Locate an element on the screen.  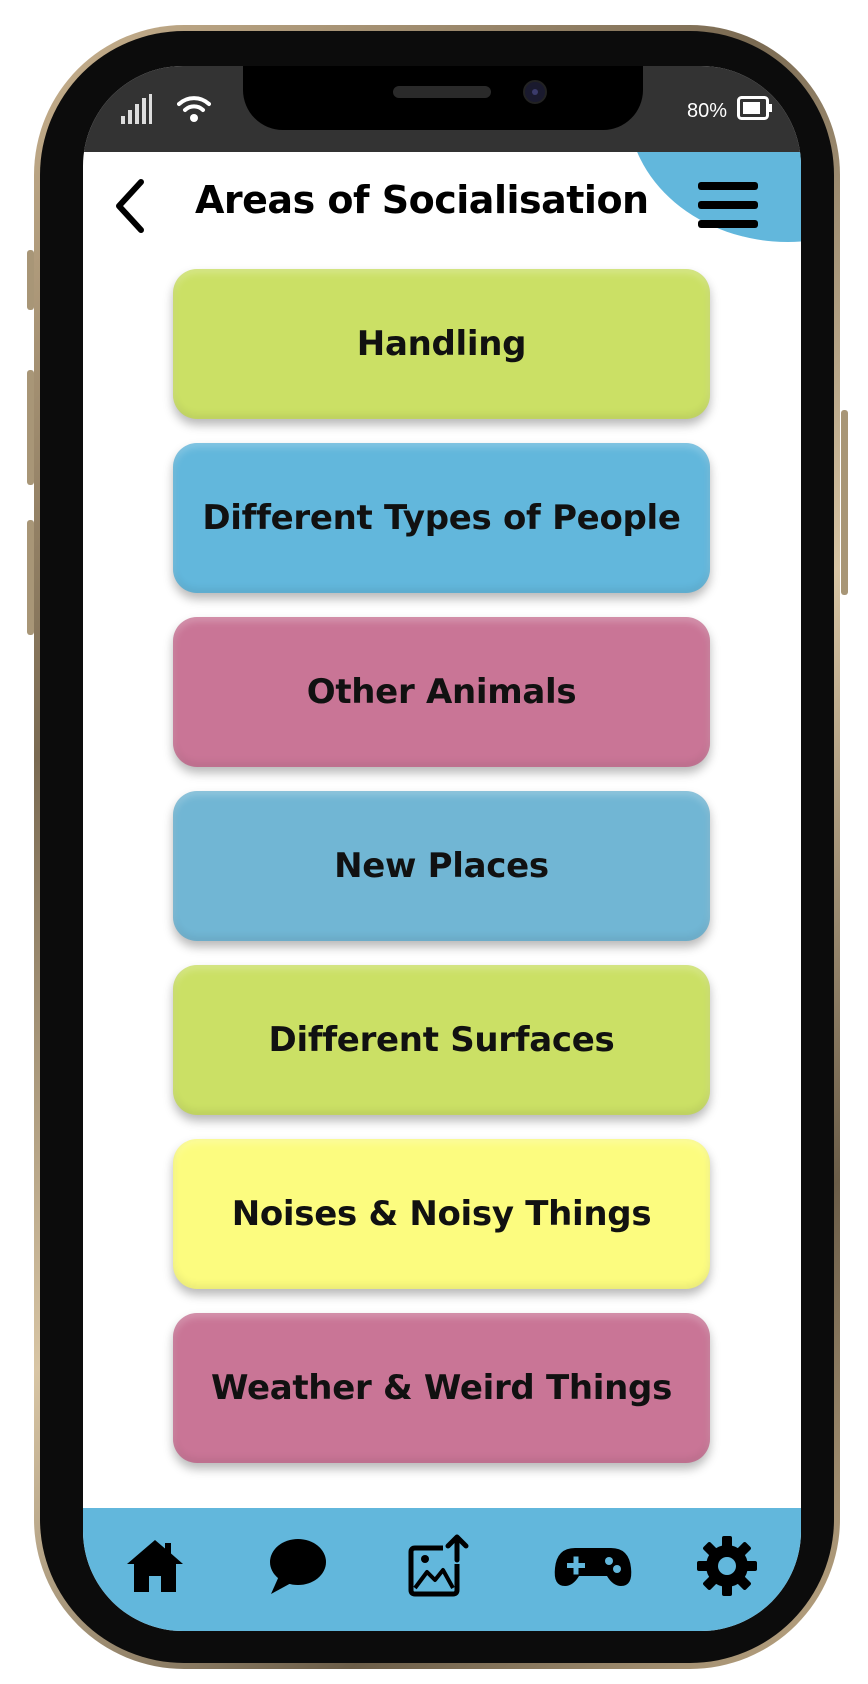
category-label: Weather & Weird Things is located at coordinates (441, 1388).